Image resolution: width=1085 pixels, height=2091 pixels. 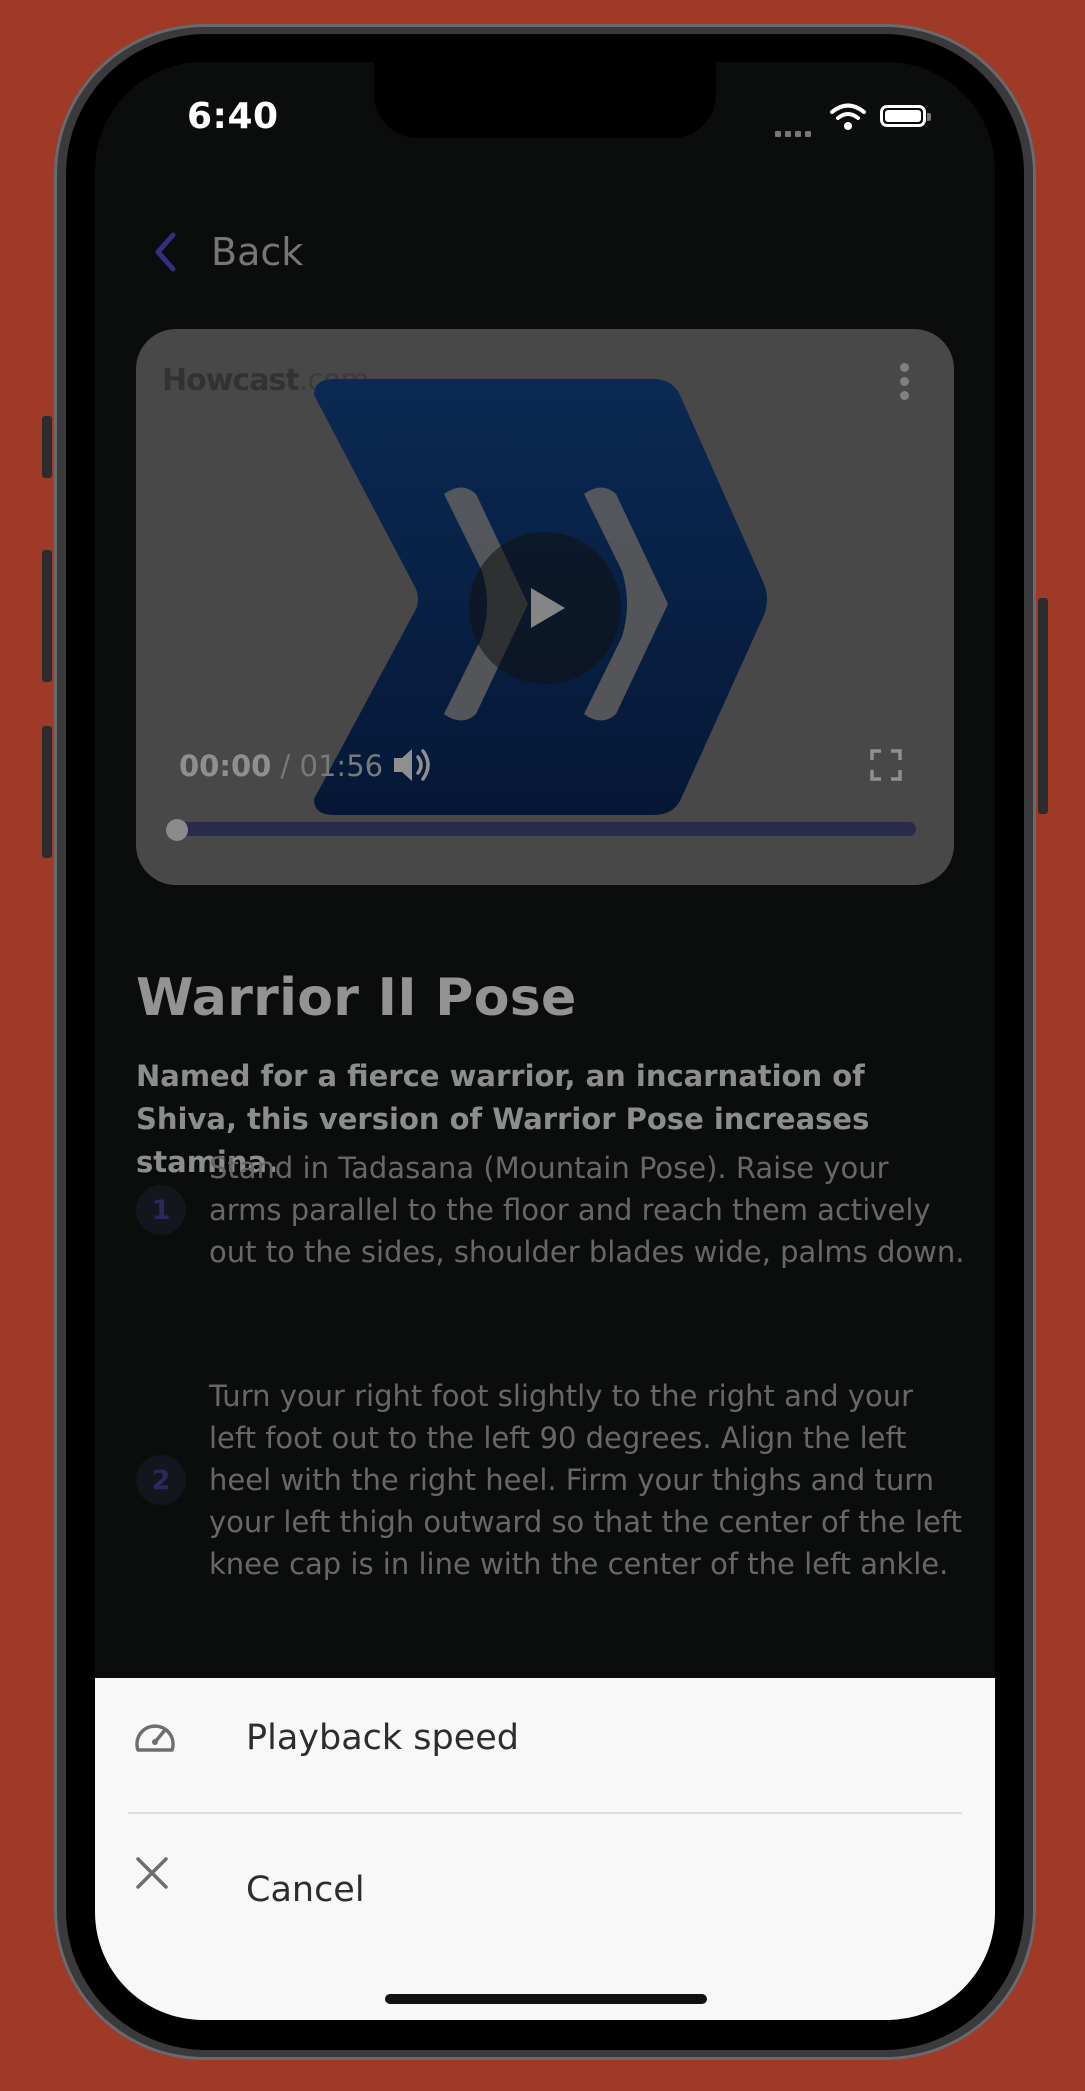 What do you see at coordinates (165, 252) in the screenshot?
I see `chevron-left-icon` at bounding box center [165, 252].